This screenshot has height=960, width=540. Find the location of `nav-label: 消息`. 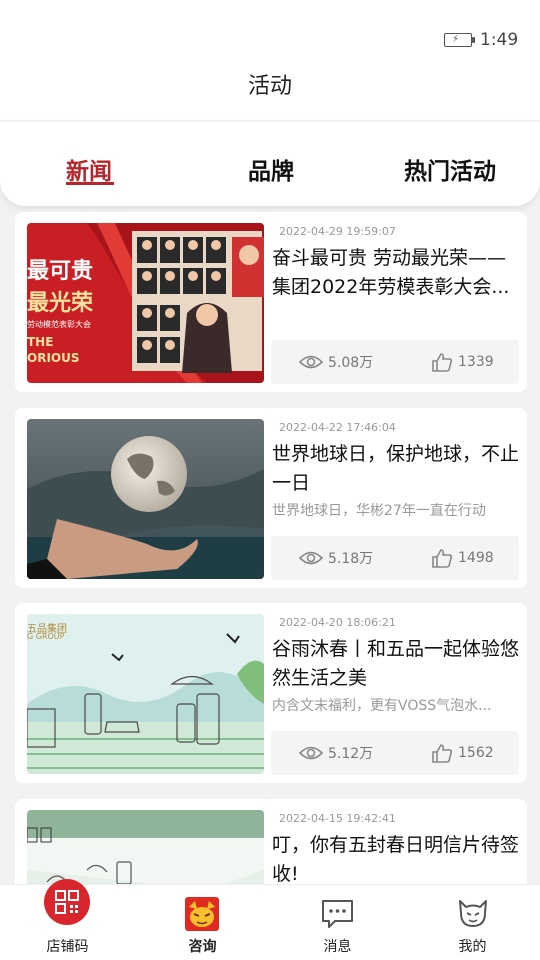

nav-label: 消息 is located at coordinates (337, 947).